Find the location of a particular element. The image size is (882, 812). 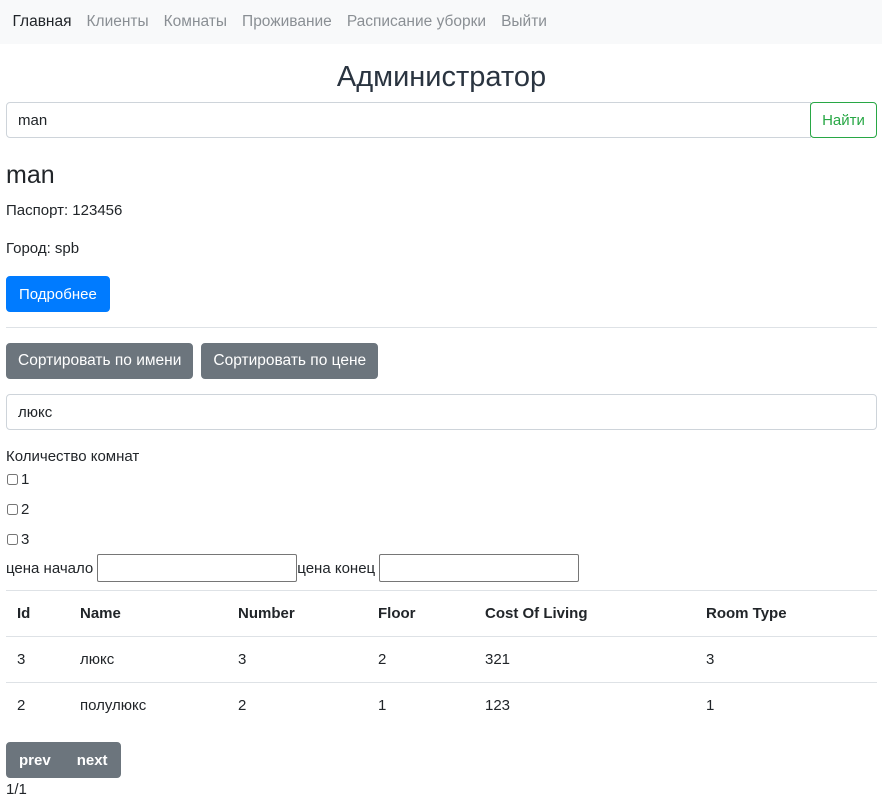

col-floor: Floor is located at coordinates (397, 613).